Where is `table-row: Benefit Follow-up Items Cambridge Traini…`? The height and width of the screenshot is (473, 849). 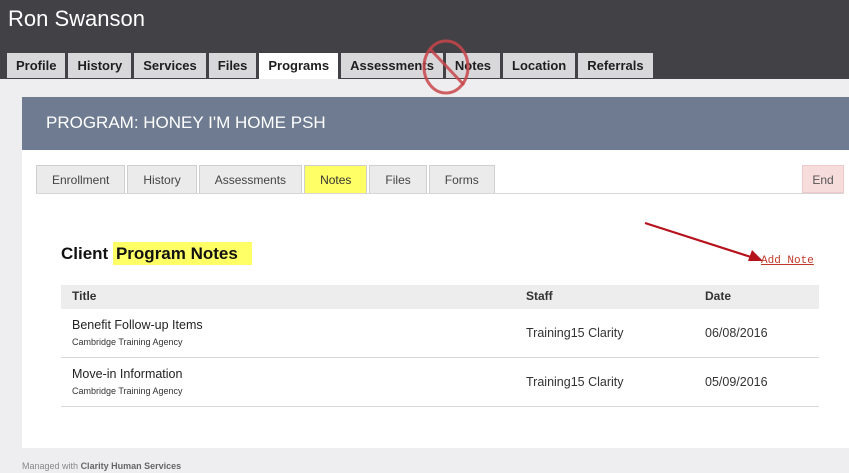
table-row: Benefit Follow-up Items Cambridge Traini… is located at coordinates (440, 333).